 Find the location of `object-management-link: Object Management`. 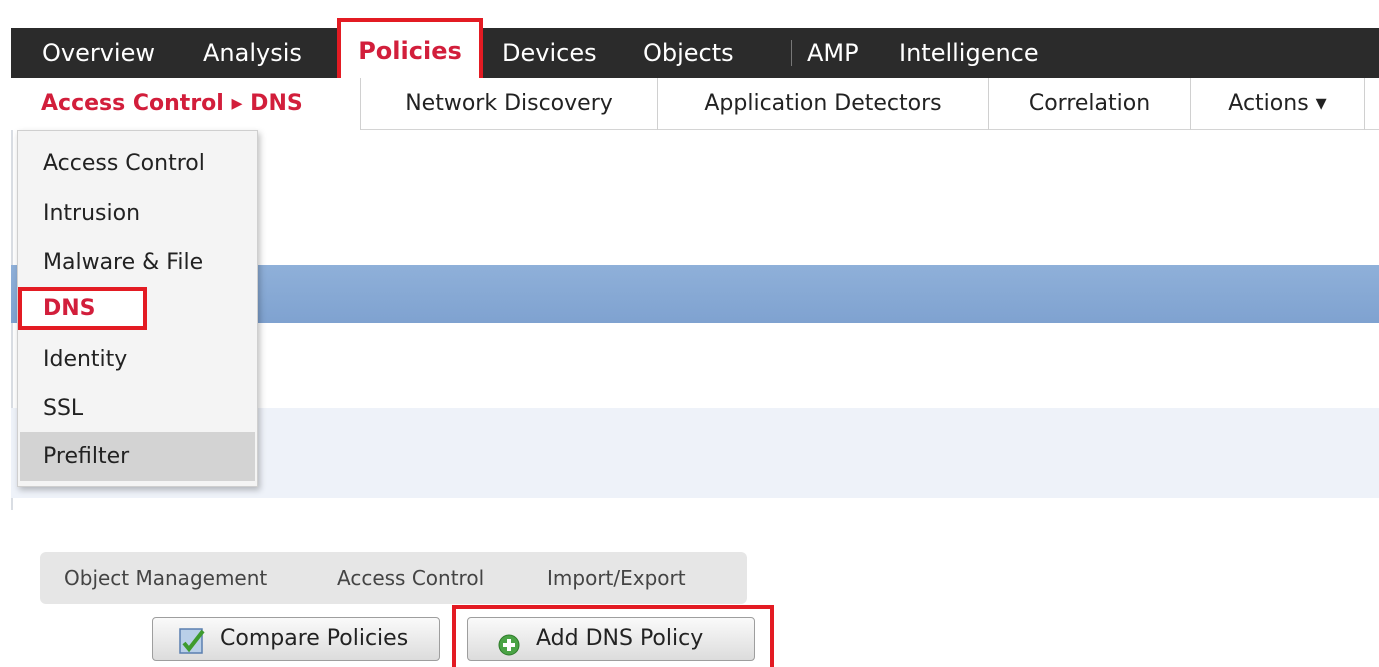

object-management-link: Object Management is located at coordinates (165, 578).